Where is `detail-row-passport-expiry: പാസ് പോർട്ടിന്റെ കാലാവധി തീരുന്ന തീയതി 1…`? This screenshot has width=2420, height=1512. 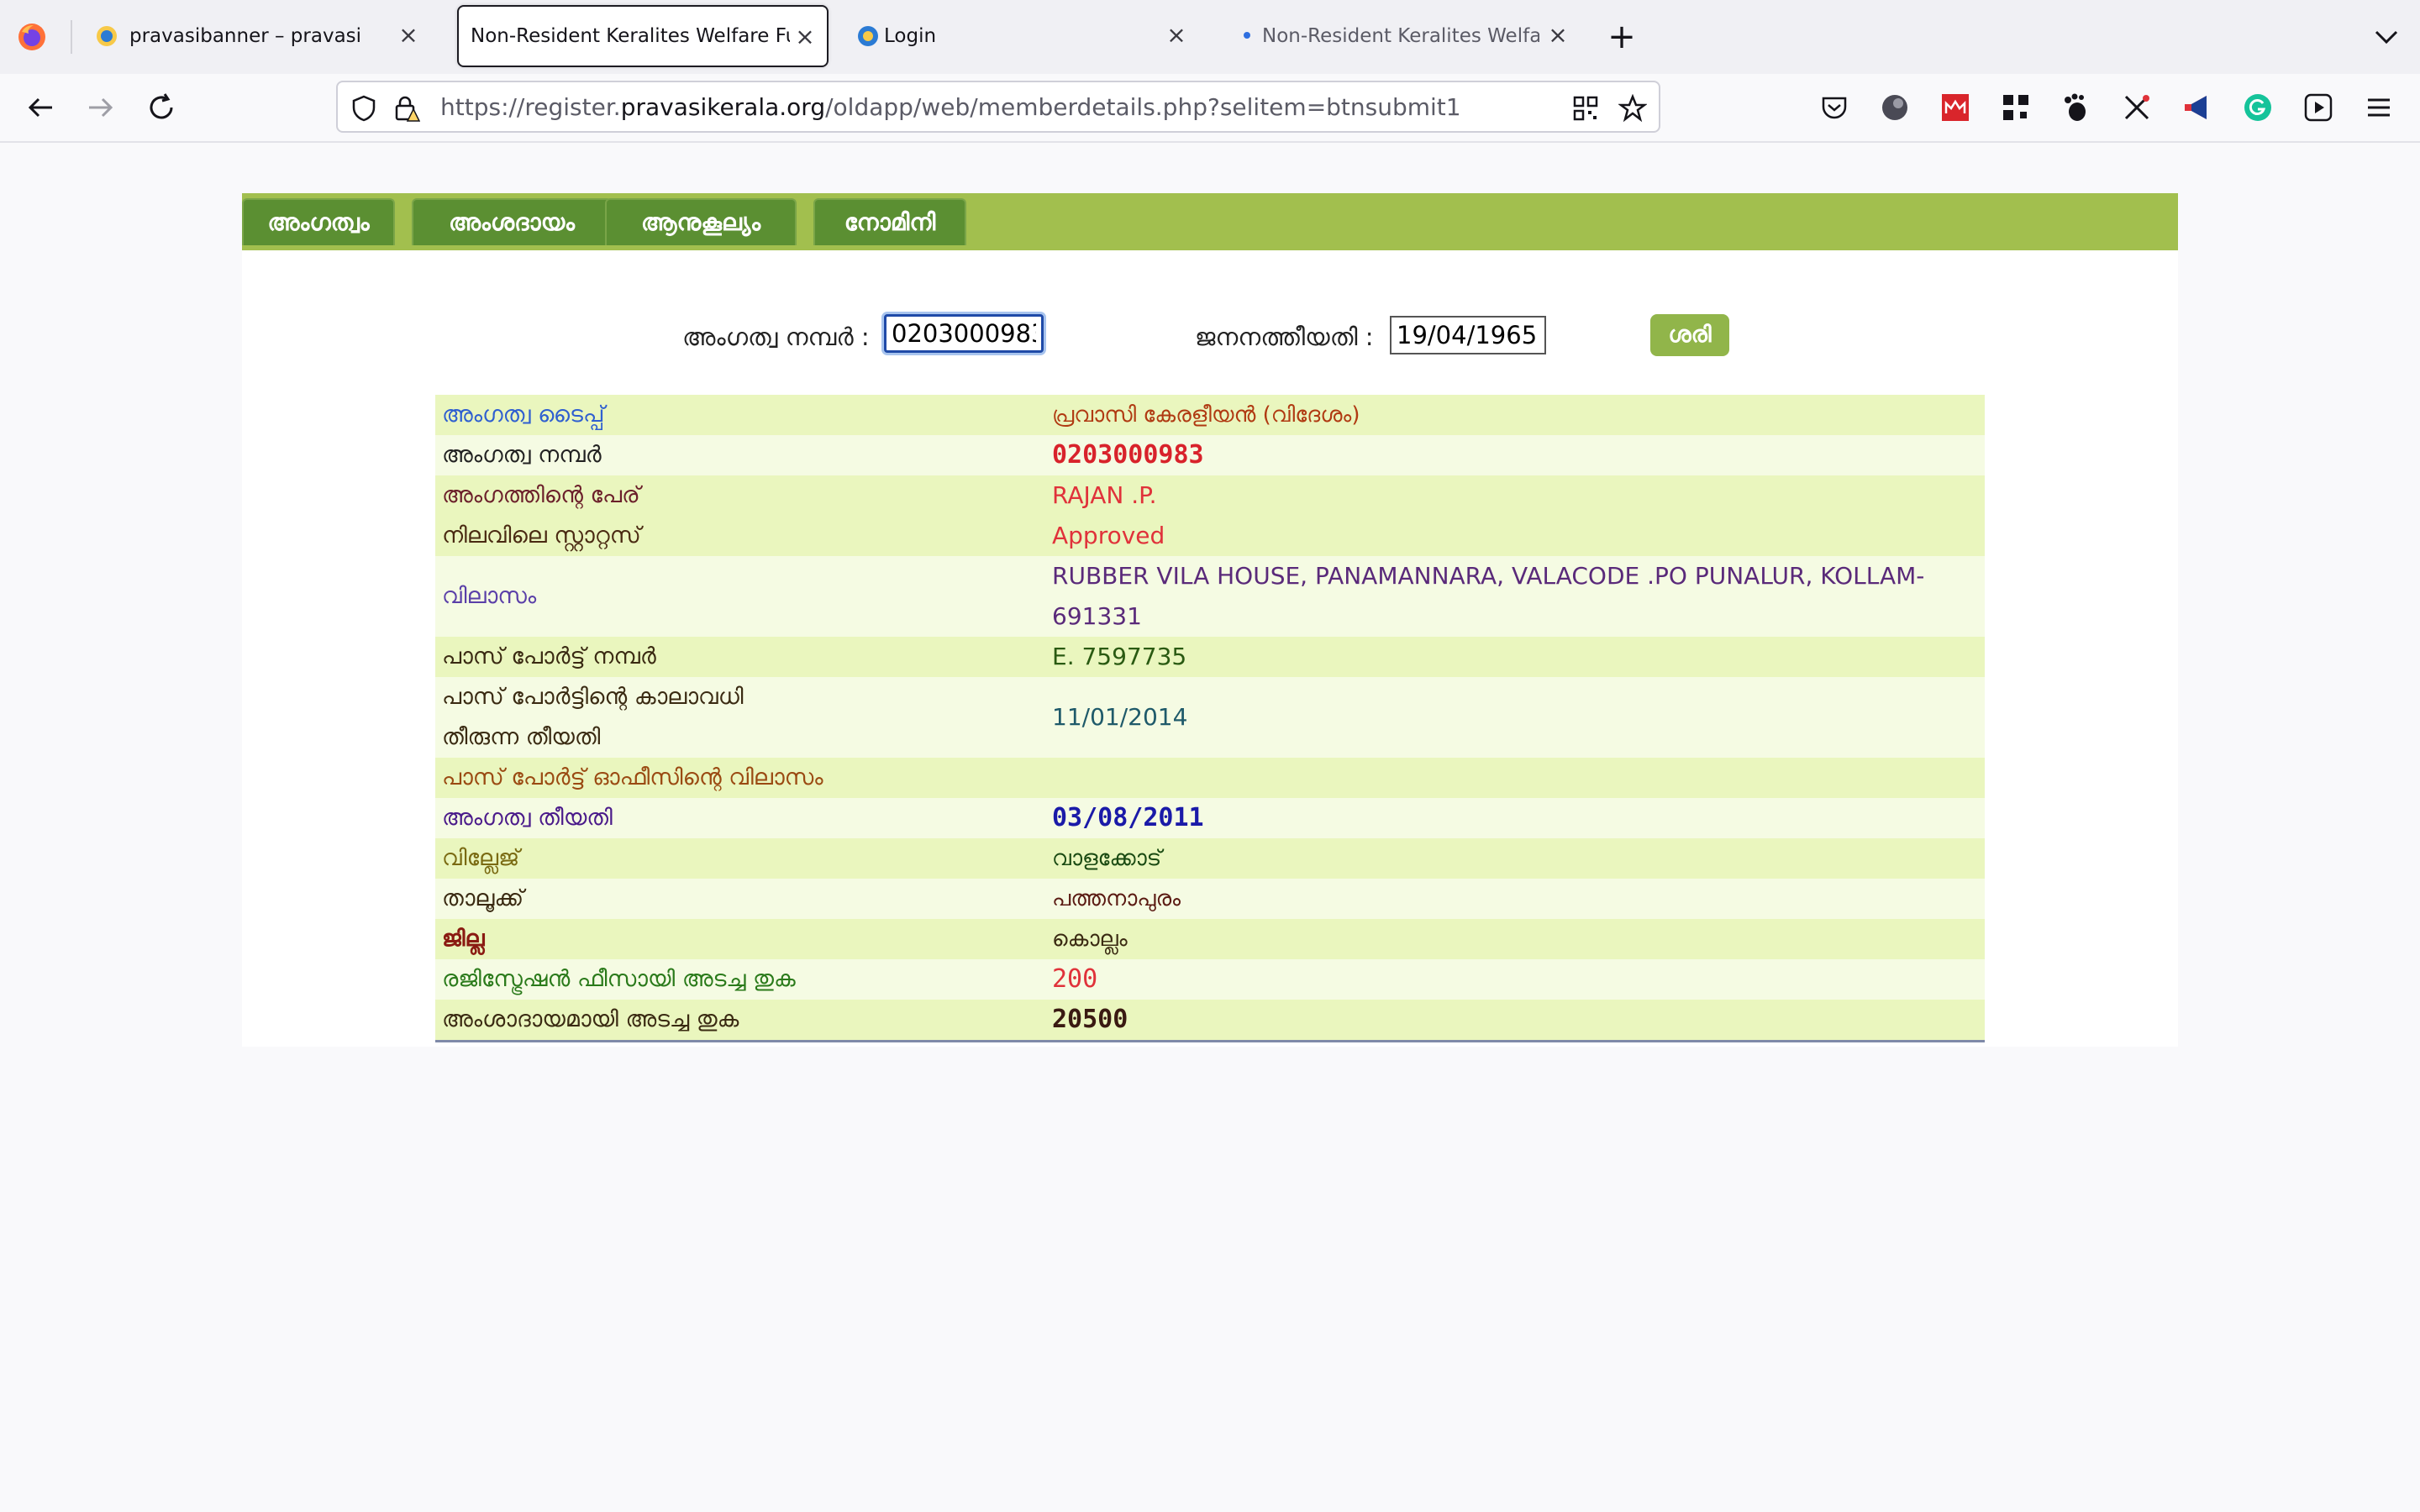
detail-row-passport-expiry: പാസ് പോർട്ടിന്റെ കാലാവധി തീരുന്ന തീയതി 1… is located at coordinates (1210, 717).